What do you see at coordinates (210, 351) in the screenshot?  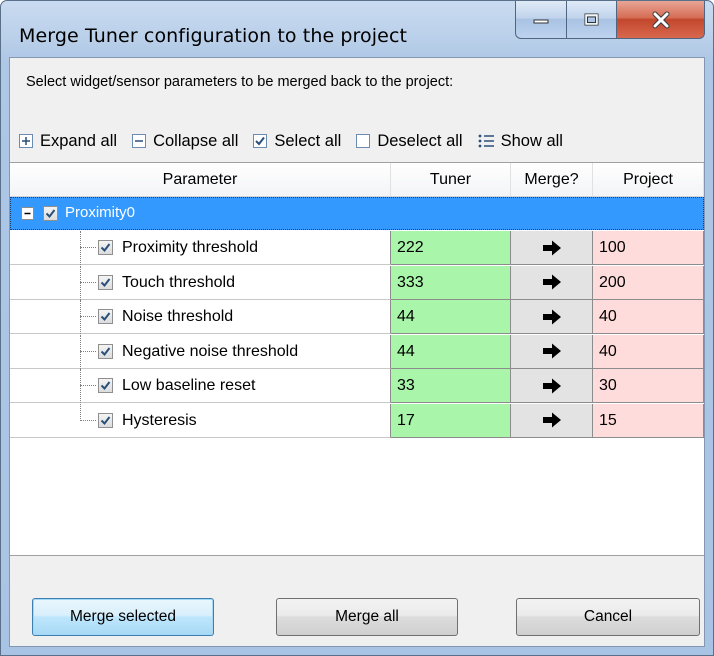 I see `parameter-label: Negative noise threshold` at bounding box center [210, 351].